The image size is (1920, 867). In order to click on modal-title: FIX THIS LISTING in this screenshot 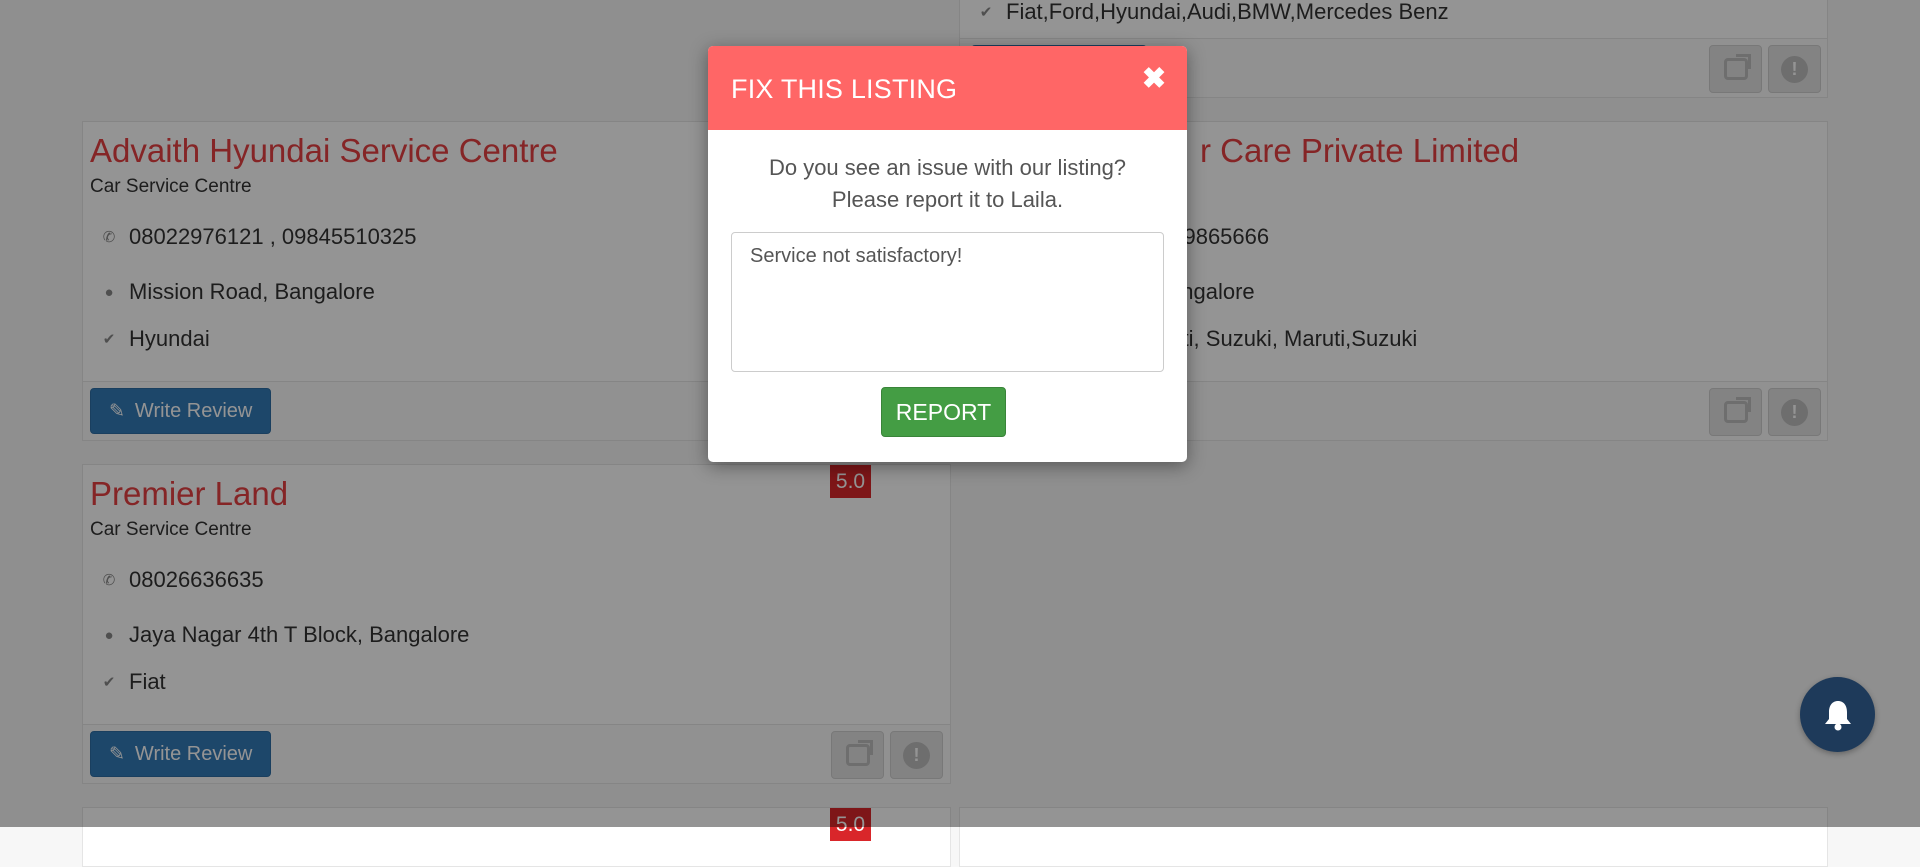, I will do `click(844, 89)`.